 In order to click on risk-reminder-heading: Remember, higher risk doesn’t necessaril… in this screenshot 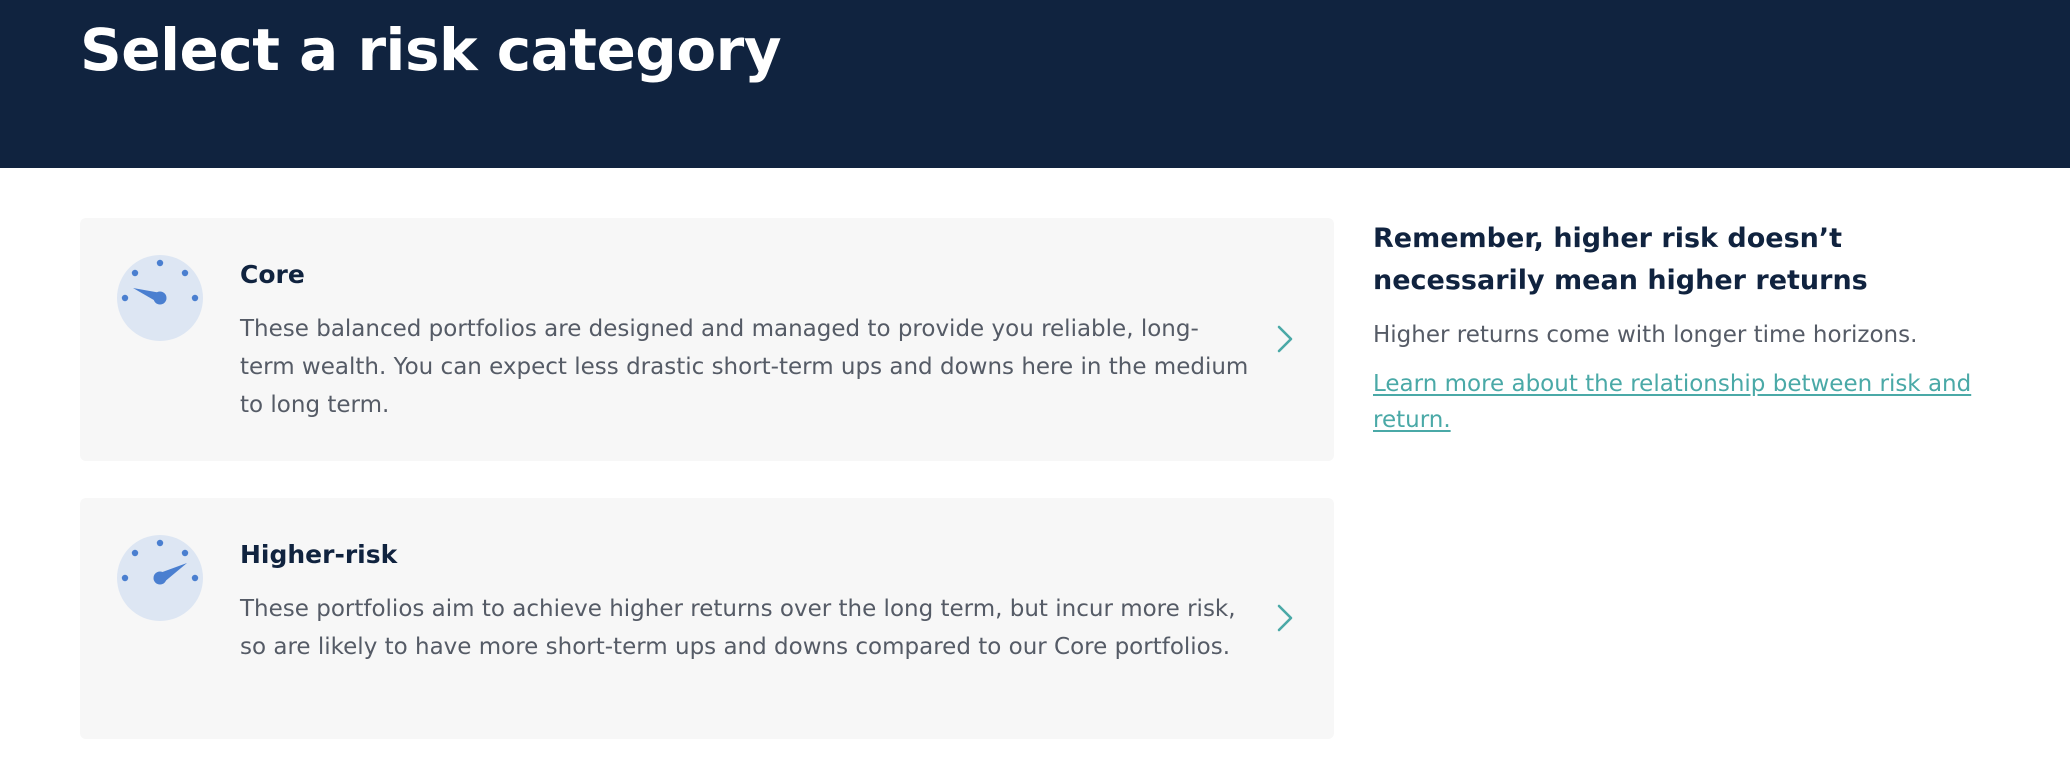, I will do `click(1620, 259)`.